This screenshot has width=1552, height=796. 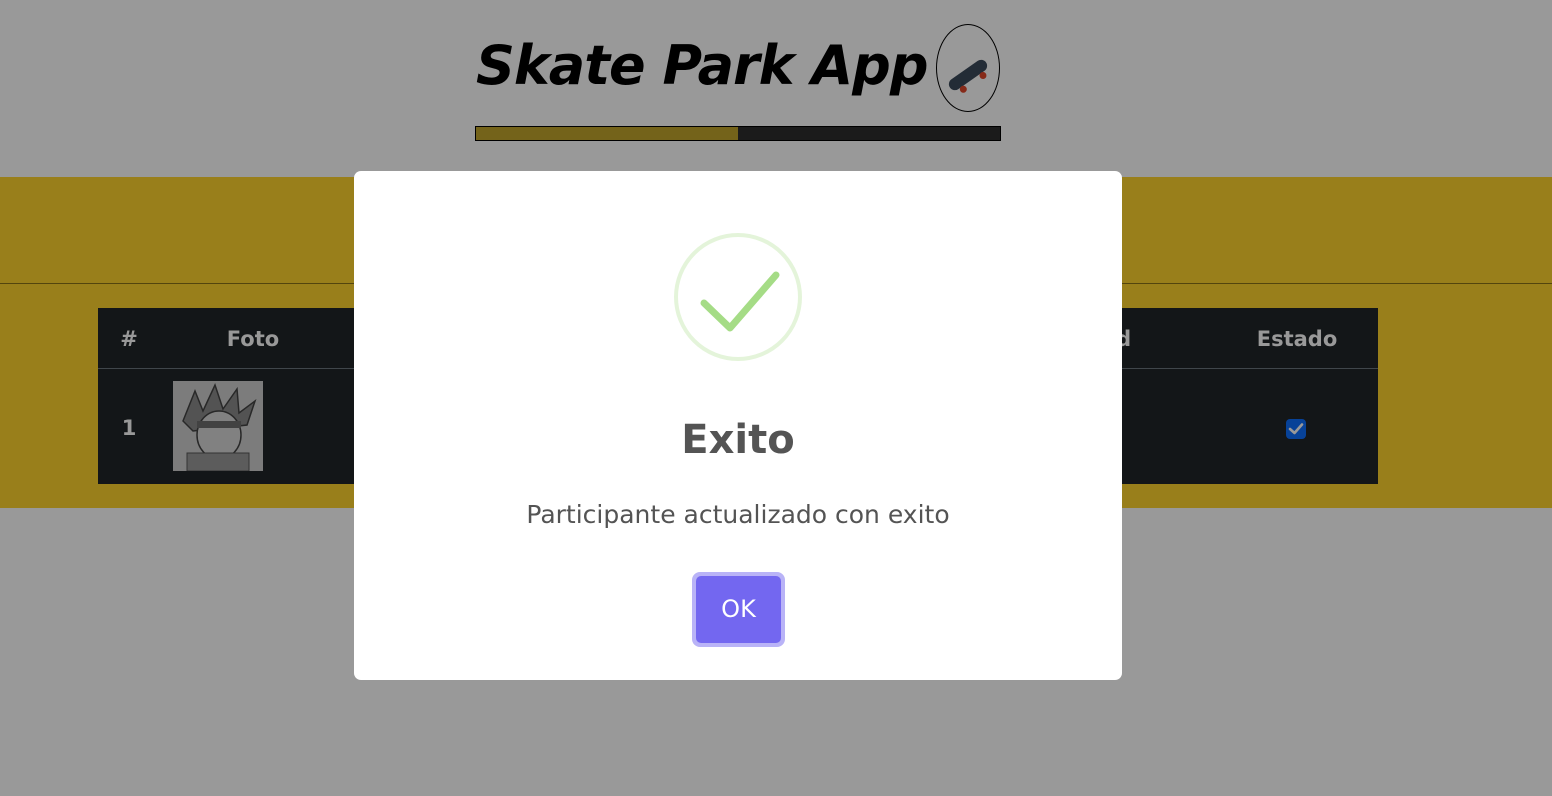 What do you see at coordinates (738, 514) in the screenshot?
I see `dialog-message: Participante actualizado con exito` at bounding box center [738, 514].